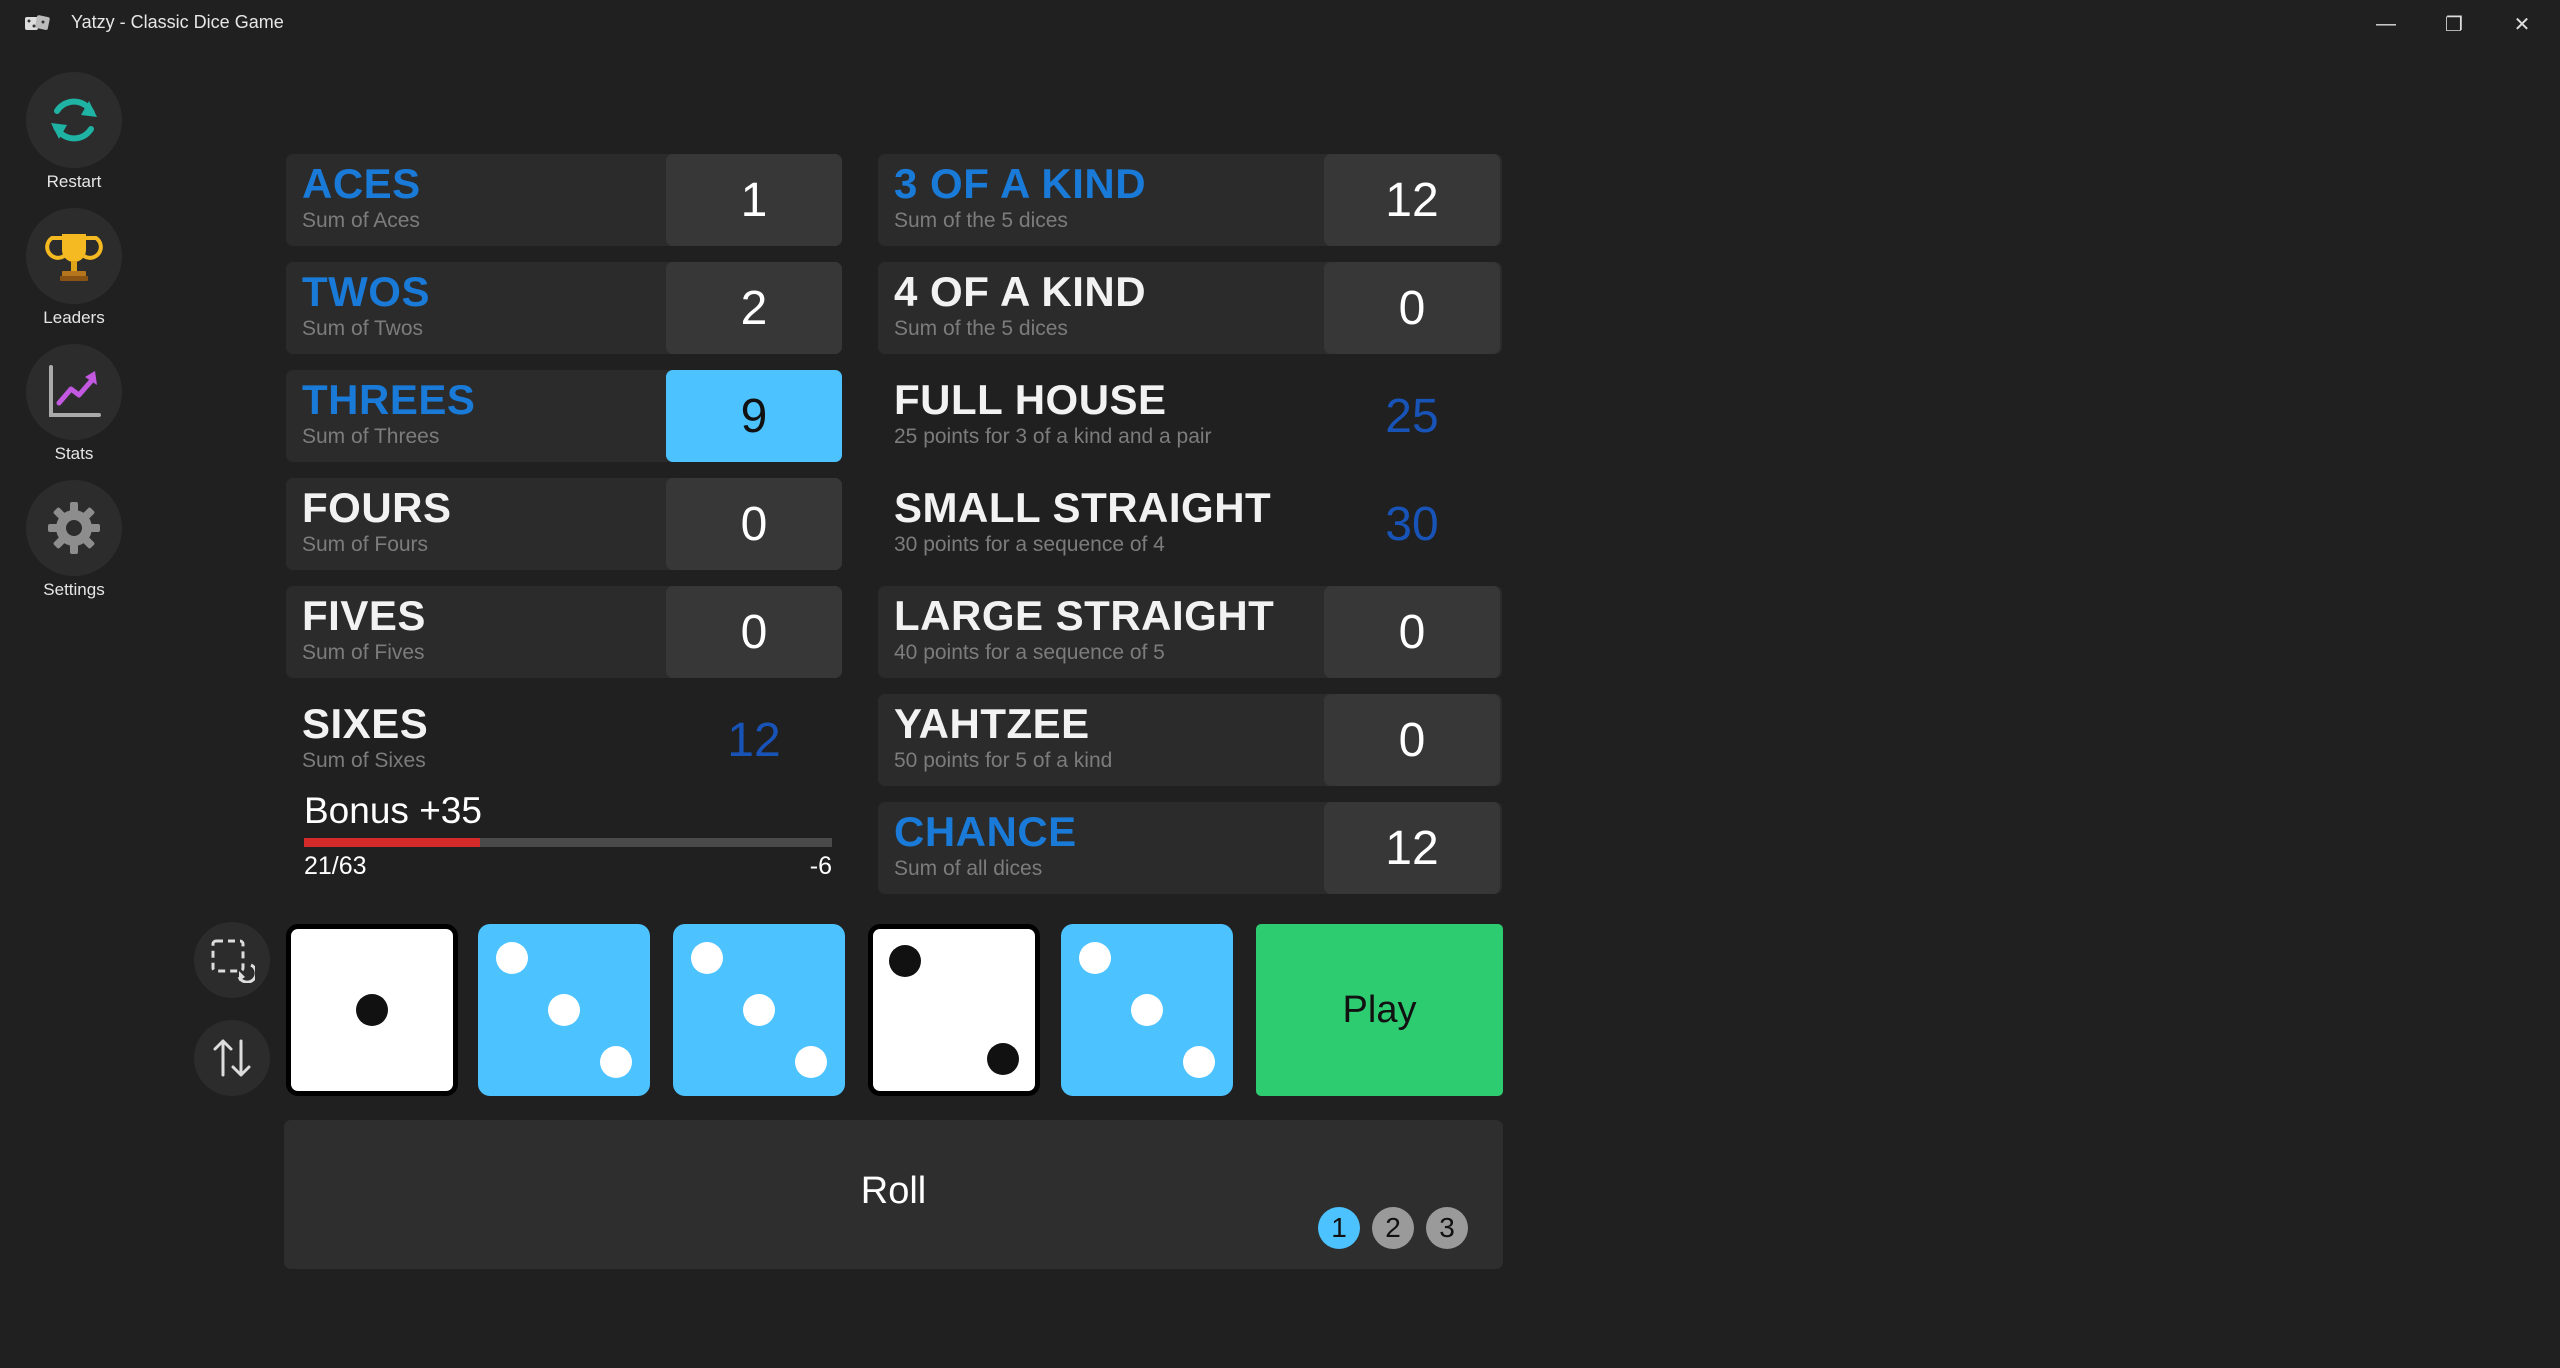 This screenshot has width=2560, height=1368. I want to click on category-name: FOURS, so click(377, 507).